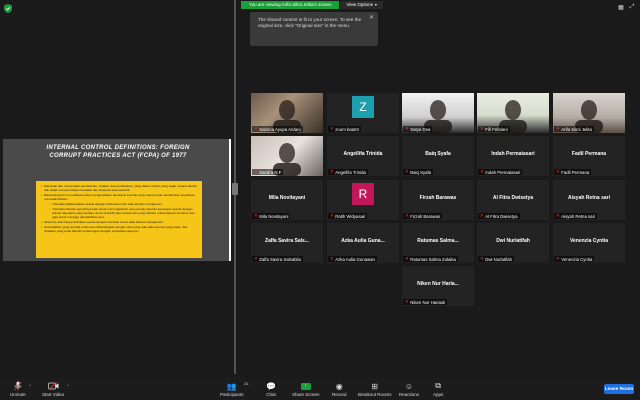 The image size is (640, 400). What do you see at coordinates (305, 386) in the screenshot?
I see `share-screen-icon: ↑` at bounding box center [305, 386].